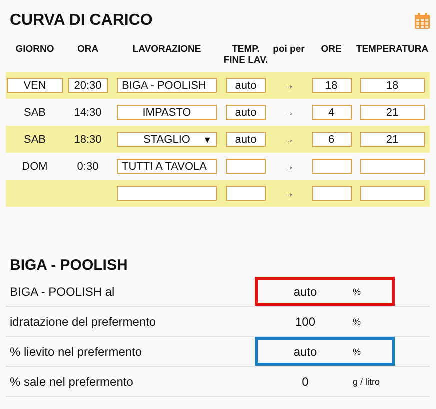 The height and width of the screenshot is (409, 436). I want to click on column-header: poi per, so click(289, 50).